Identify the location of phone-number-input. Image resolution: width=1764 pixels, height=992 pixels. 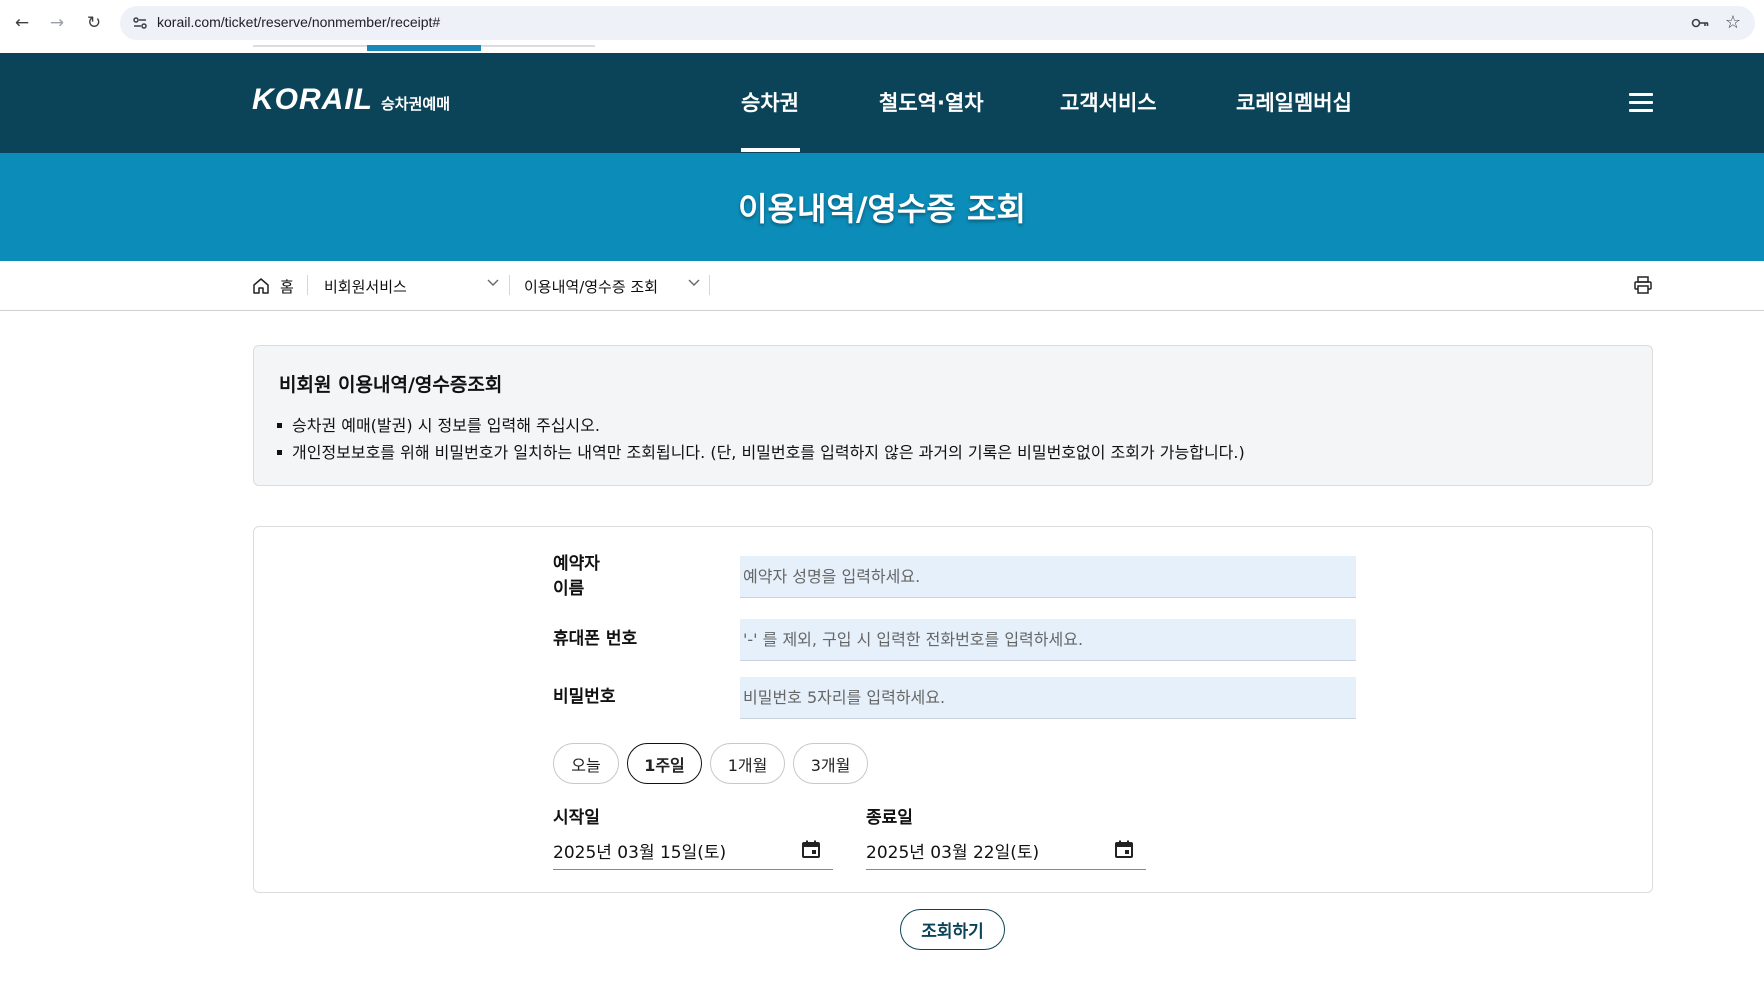
(1048, 640).